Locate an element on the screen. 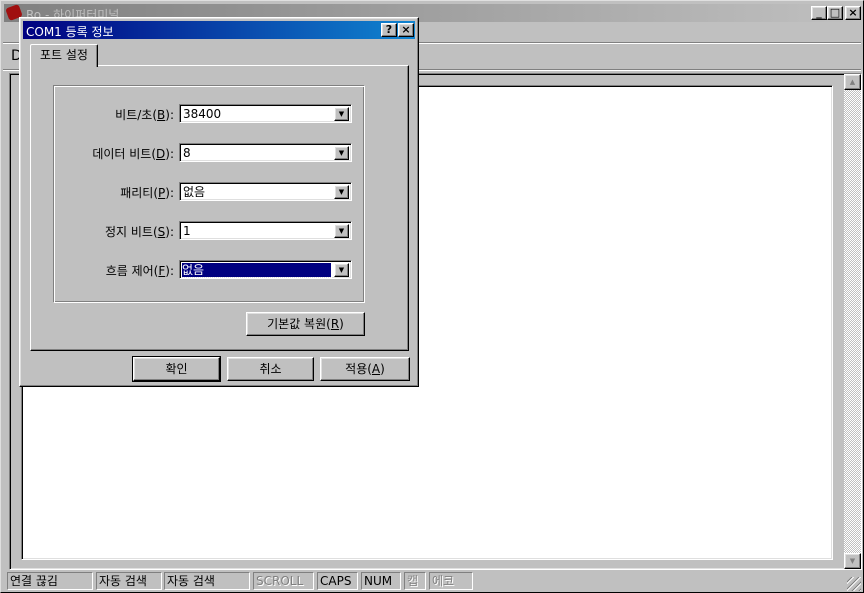 The width and height of the screenshot is (864, 593). cancel-button: 취소 is located at coordinates (270, 369).